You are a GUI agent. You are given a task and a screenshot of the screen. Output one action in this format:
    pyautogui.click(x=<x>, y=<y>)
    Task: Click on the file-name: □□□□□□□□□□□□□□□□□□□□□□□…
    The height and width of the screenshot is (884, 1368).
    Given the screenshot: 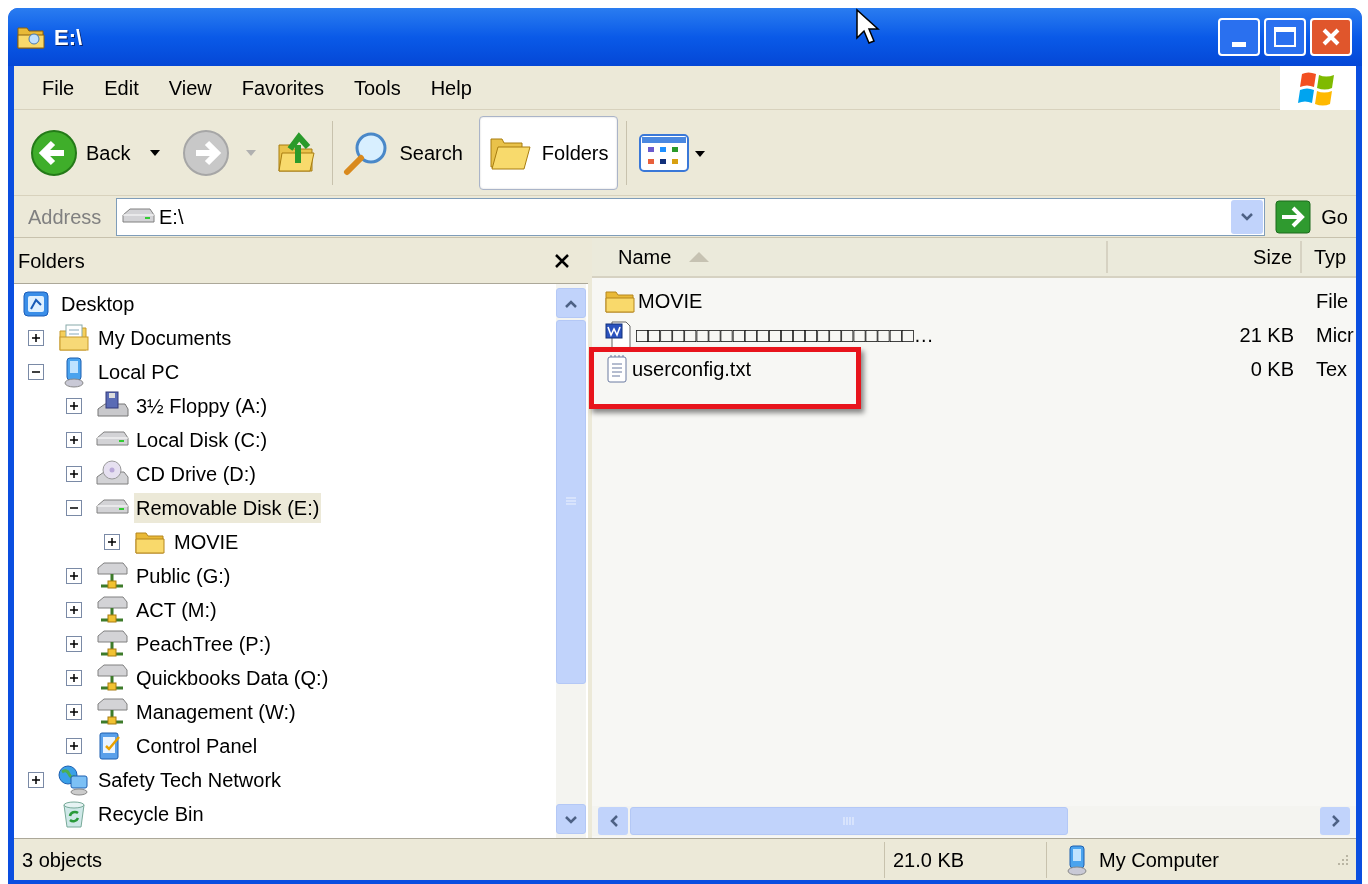 What is the action you would take?
    pyautogui.click(x=785, y=335)
    